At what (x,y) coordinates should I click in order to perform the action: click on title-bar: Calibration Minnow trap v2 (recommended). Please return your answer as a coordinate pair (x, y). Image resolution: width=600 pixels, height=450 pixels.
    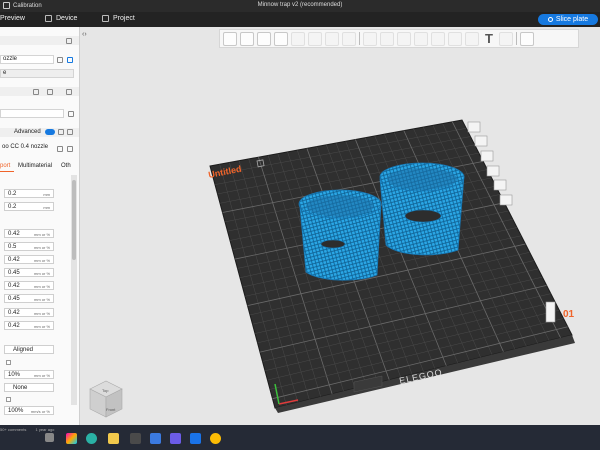
    Looking at the image, I should click on (300, 6).